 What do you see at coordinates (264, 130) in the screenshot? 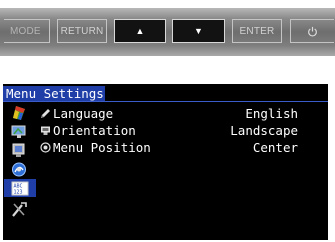
I see `orientation-value: Landscape` at bounding box center [264, 130].